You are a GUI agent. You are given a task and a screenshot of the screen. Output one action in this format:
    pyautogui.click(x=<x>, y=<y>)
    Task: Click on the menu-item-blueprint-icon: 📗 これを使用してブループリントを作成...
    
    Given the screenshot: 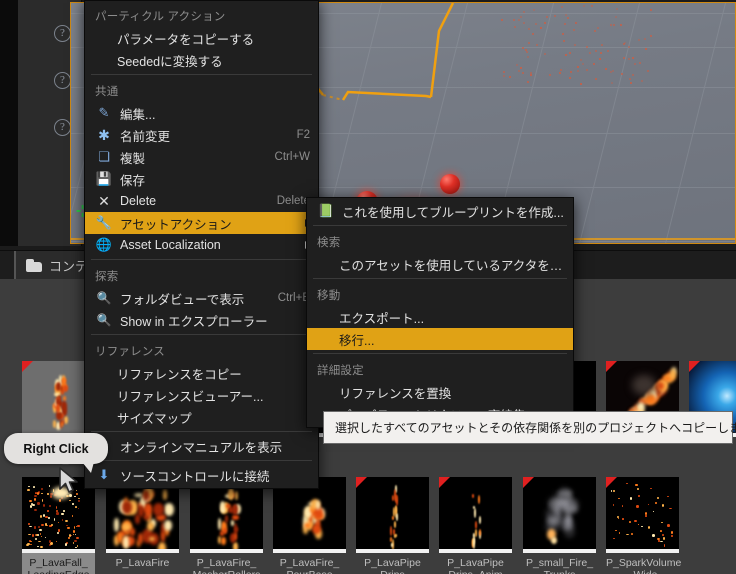 What is the action you would take?
    pyautogui.click(x=440, y=211)
    